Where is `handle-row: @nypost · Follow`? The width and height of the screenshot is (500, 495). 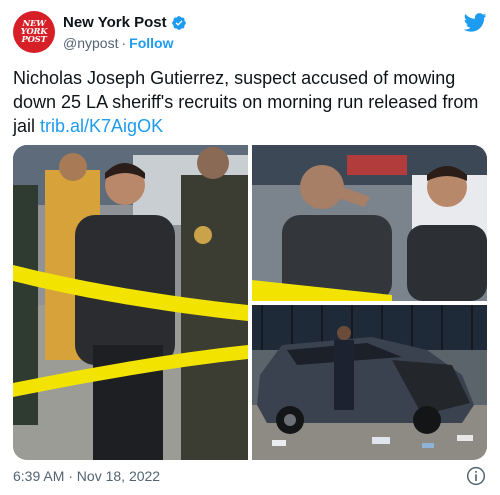 handle-row: @nypost · Follow is located at coordinates (118, 43).